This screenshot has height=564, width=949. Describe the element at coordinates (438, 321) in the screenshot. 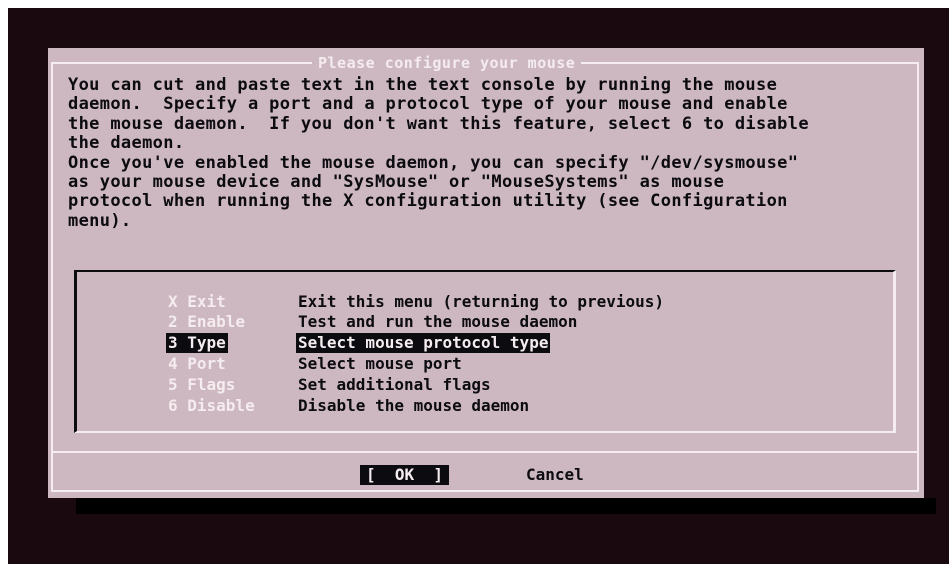

I see `menu-item-description: Test and run the mouse daemon` at that location.